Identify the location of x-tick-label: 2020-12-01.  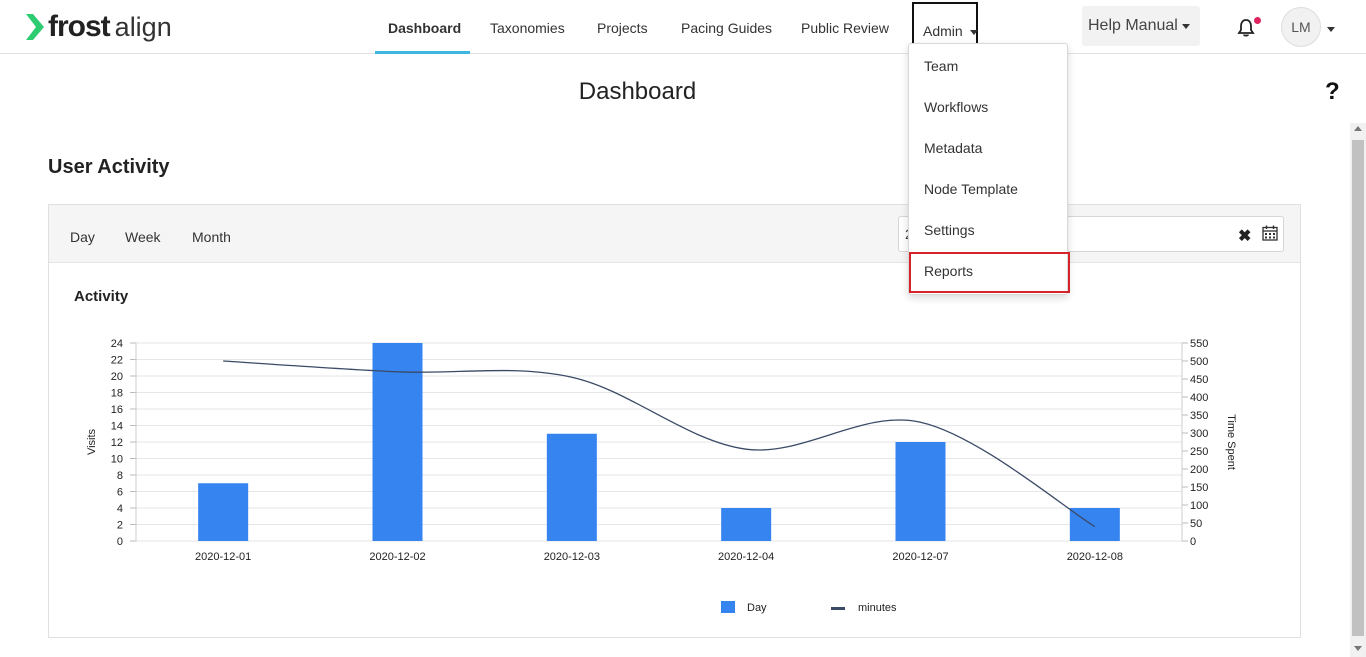
(223, 557).